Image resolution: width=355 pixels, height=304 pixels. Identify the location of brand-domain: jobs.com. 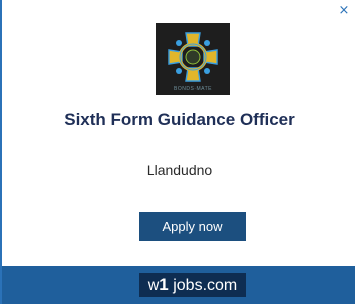
(205, 285).